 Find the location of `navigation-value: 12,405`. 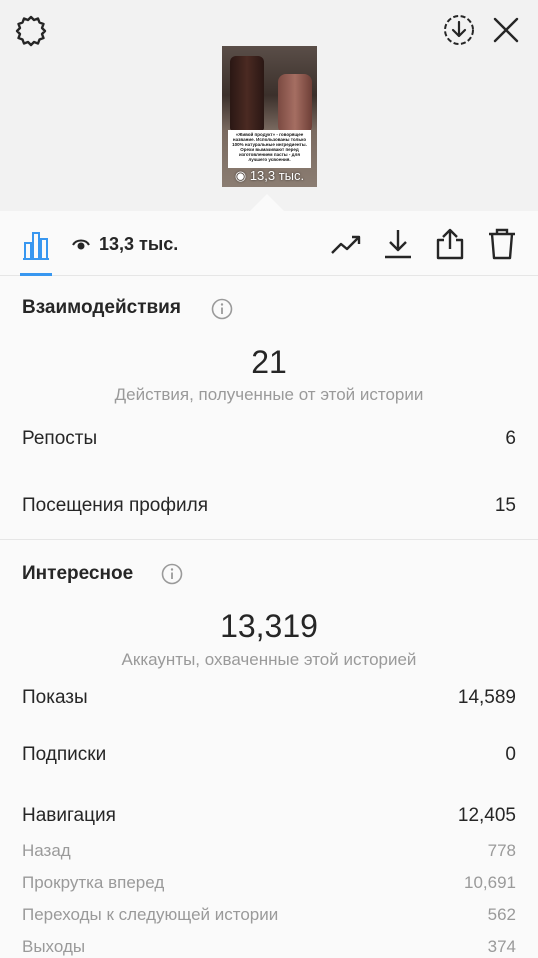

navigation-value: 12,405 is located at coordinates (486, 815).